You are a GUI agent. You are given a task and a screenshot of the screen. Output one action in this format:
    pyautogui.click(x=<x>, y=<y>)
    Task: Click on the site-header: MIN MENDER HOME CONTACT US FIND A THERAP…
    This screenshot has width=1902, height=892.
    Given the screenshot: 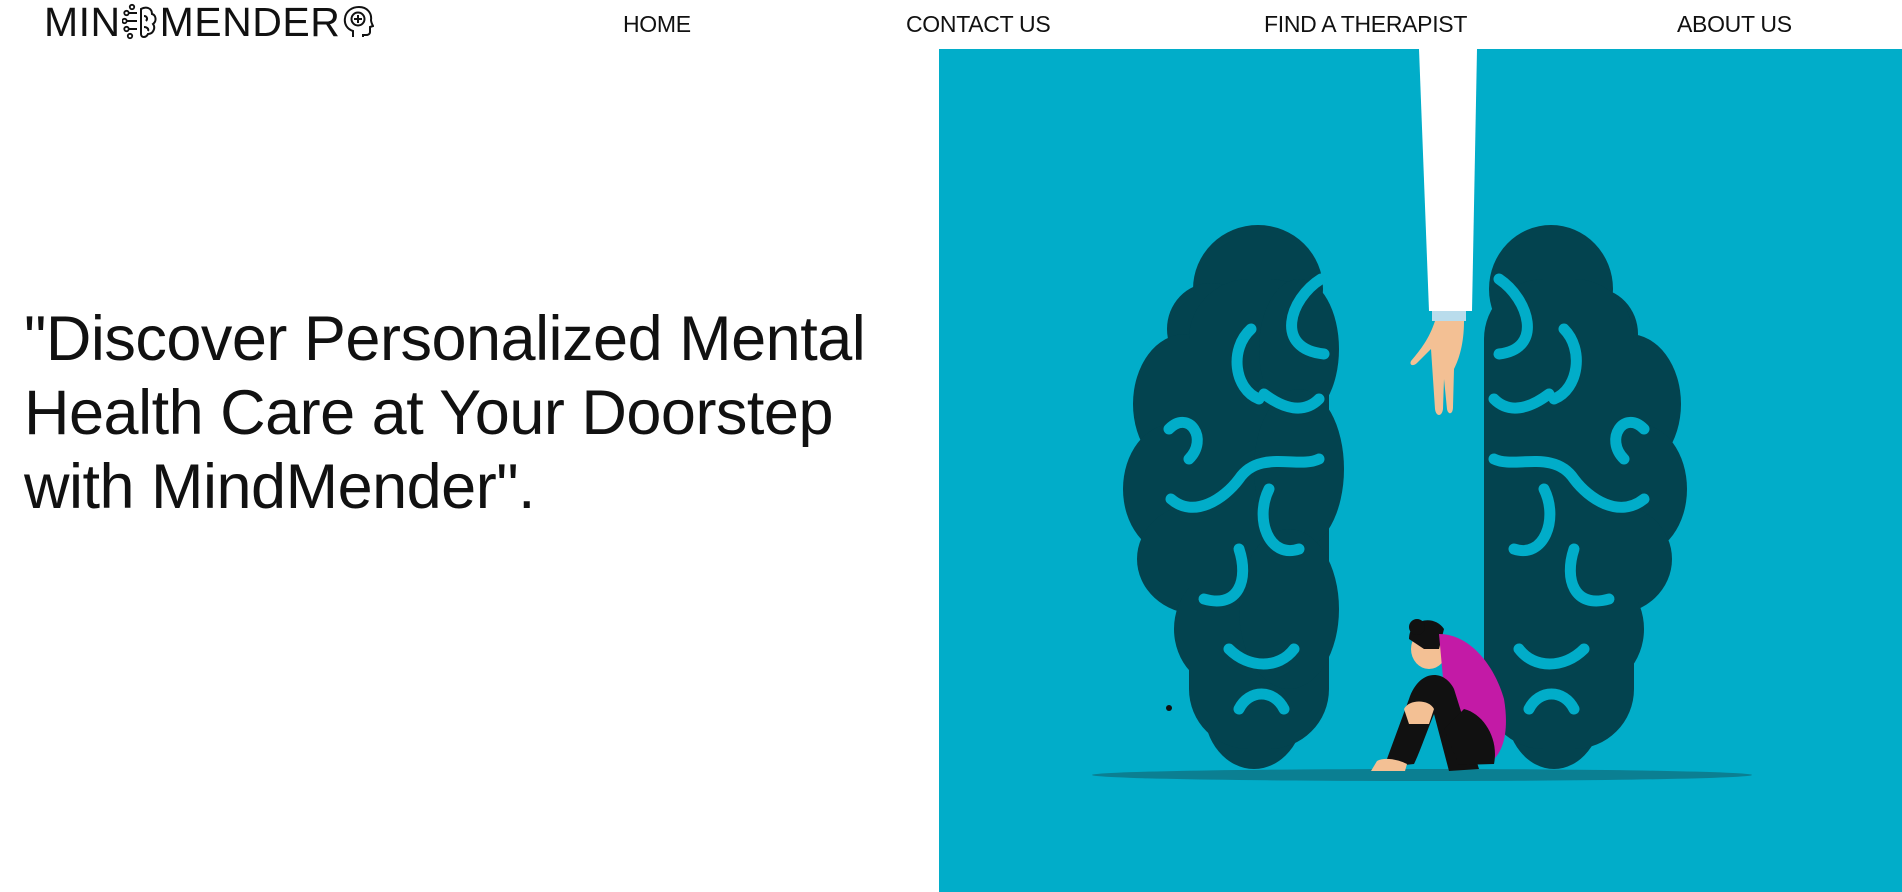 What is the action you would take?
    pyautogui.click(x=951, y=24)
    